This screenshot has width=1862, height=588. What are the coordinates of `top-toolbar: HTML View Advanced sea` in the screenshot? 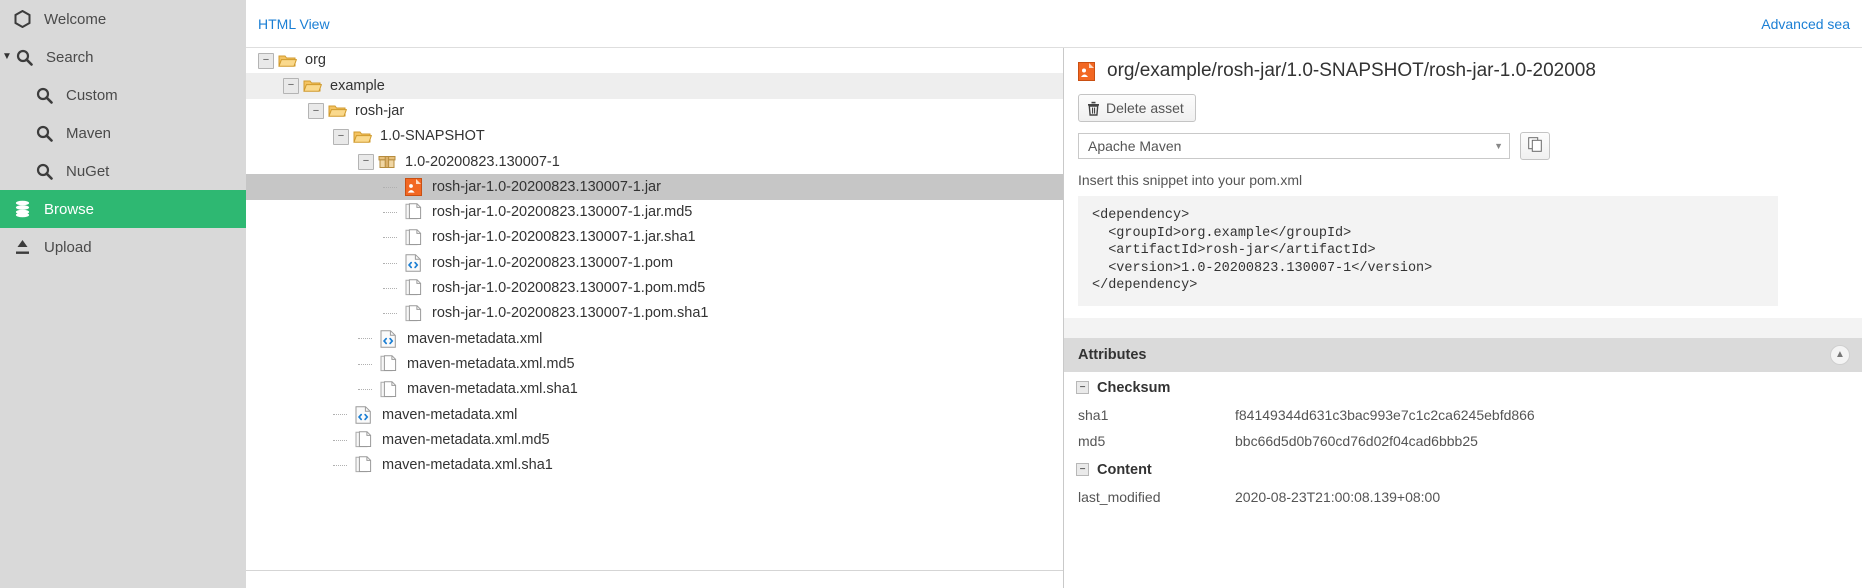 It's located at (1054, 24).